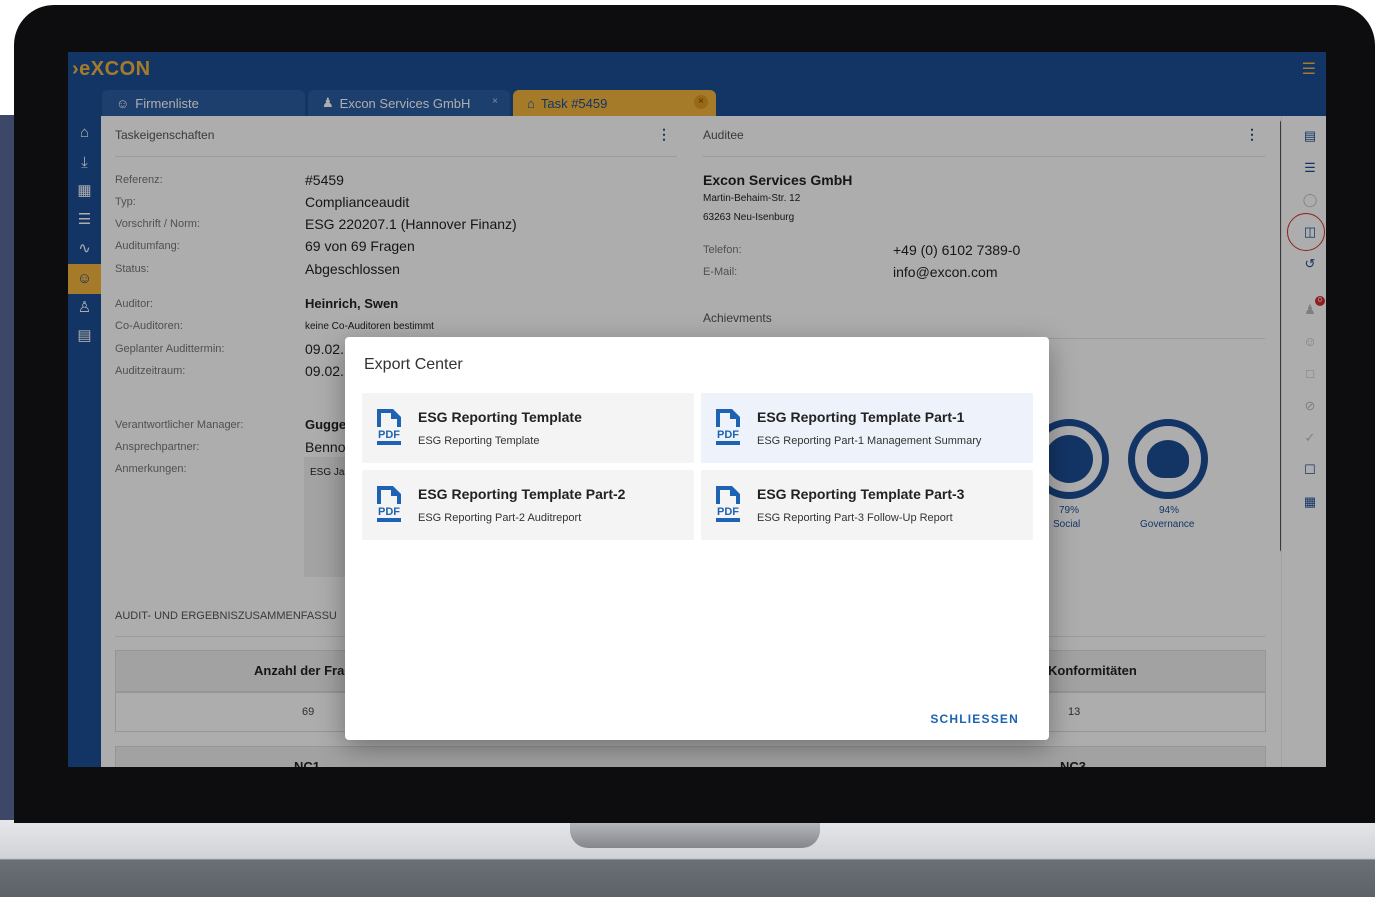  I want to click on close-button: SCHLIESSEN, so click(974, 719).